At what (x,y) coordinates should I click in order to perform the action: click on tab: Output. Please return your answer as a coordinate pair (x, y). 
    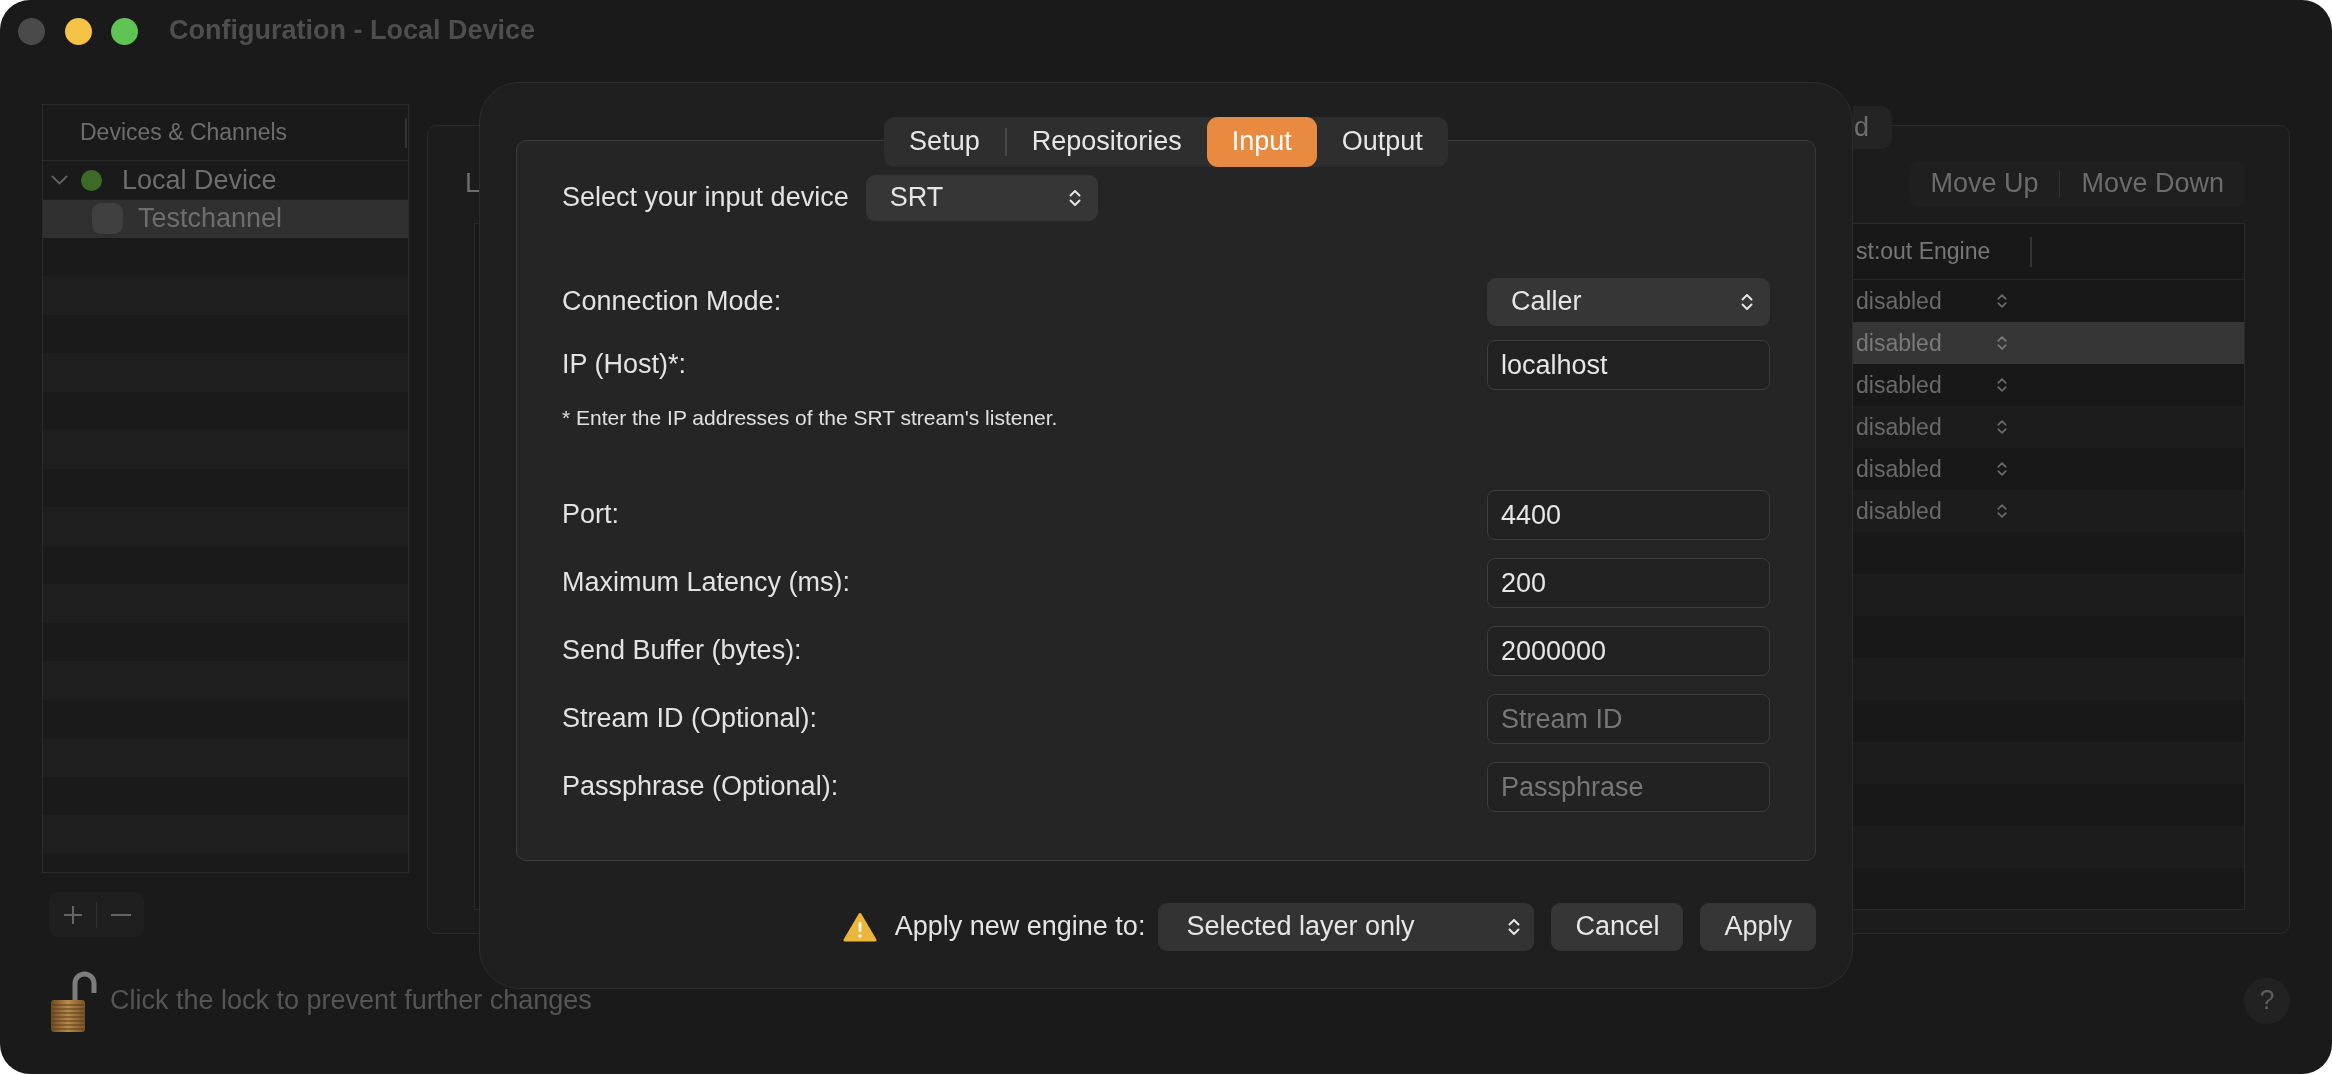
    Looking at the image, I should click on (1382, 142).